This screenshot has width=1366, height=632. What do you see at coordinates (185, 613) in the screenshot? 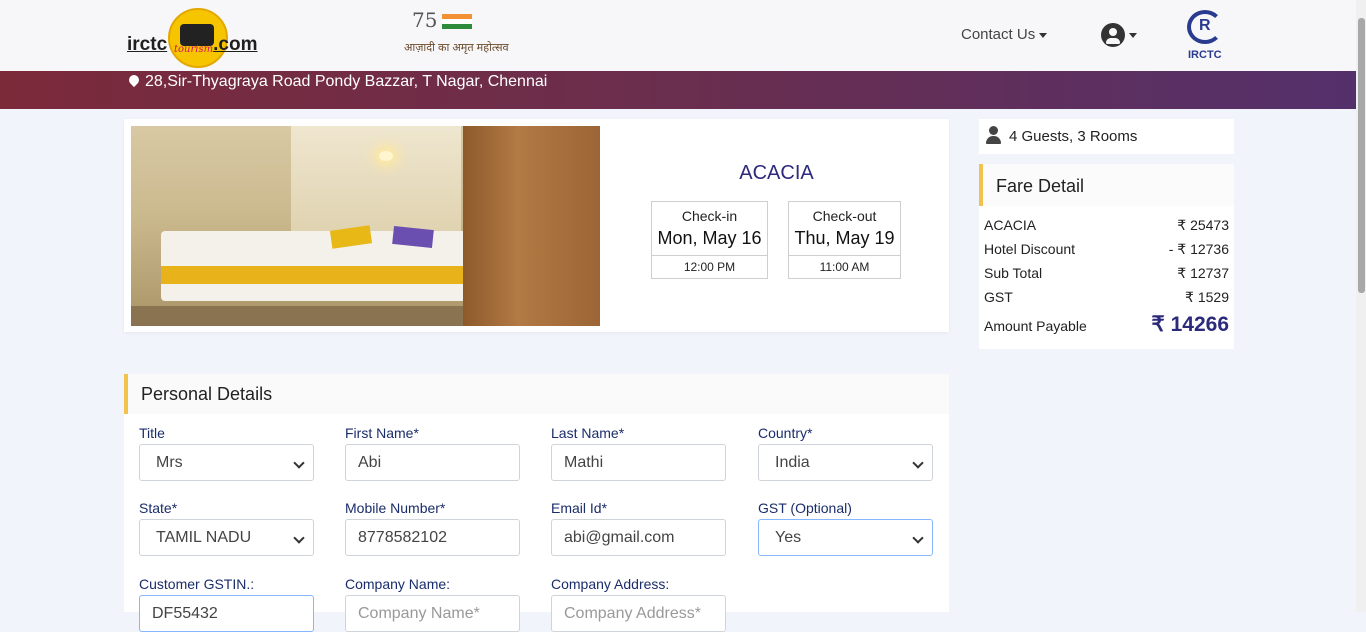
I see `gstin-value: DF55432` at bounding box center [185, 613].